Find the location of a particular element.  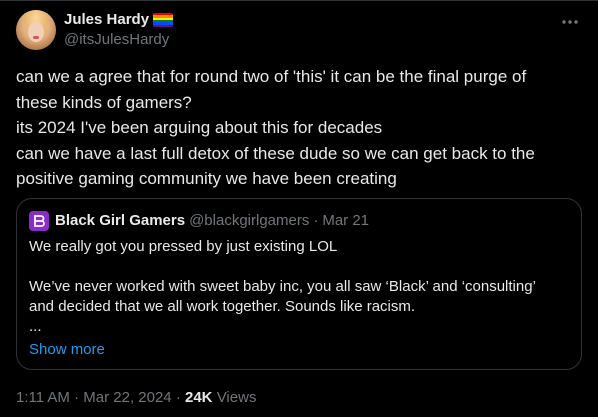

more-dots is located at coordinates (570, 22).